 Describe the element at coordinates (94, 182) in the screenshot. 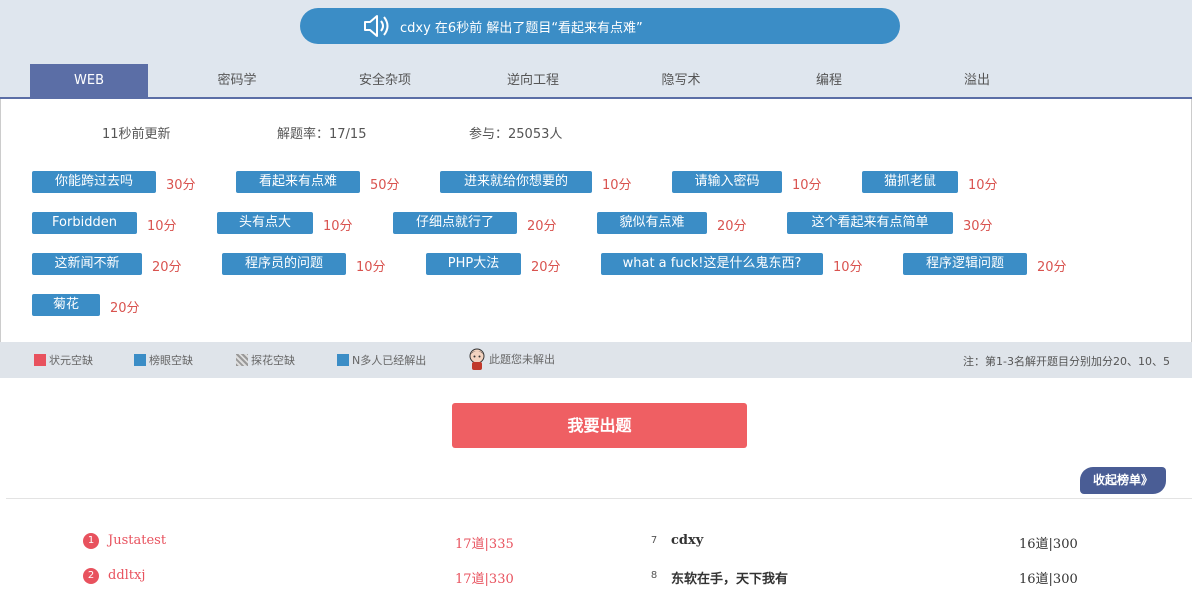

I see `challenge-button: 你能跨过去吗` at that location.